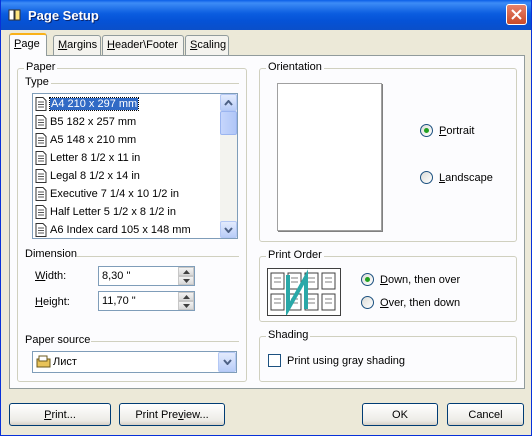  I want to click on paper-type-label: Letter 8 1/2 x 11 in, so click(95, 157).